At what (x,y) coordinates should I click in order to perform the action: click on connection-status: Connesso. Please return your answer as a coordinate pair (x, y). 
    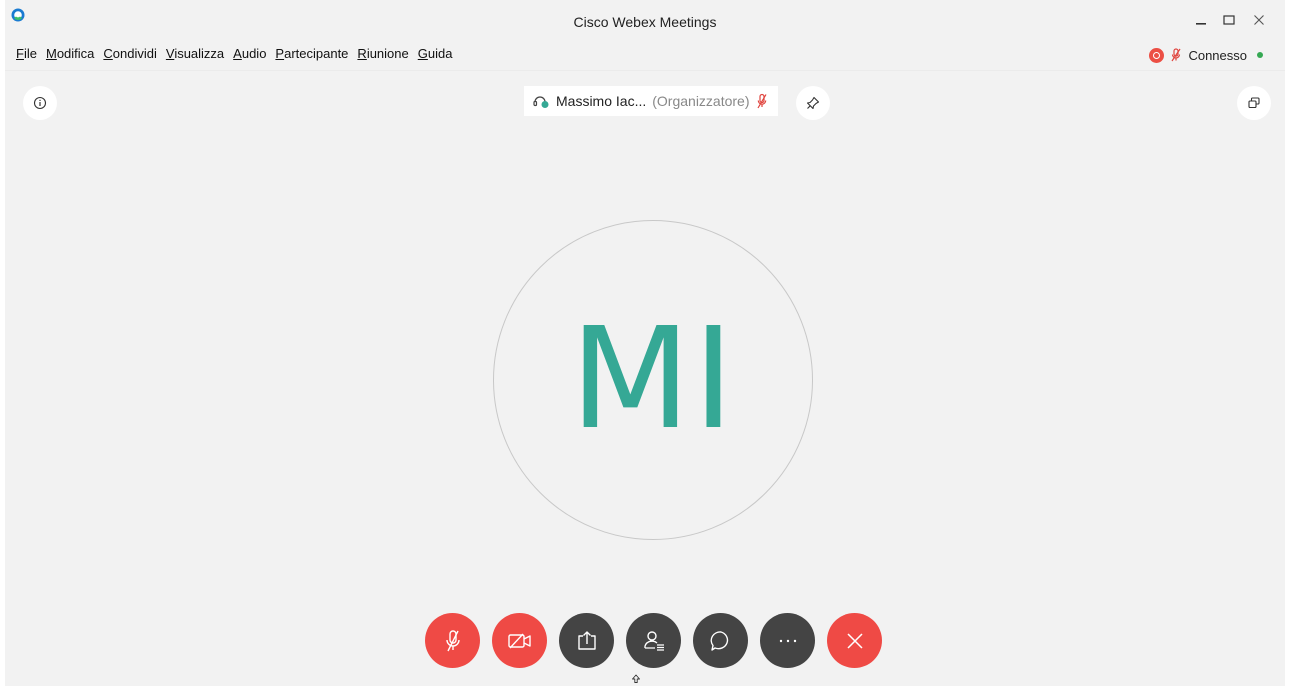
    Looking at the image, I should click on (1206, 55).